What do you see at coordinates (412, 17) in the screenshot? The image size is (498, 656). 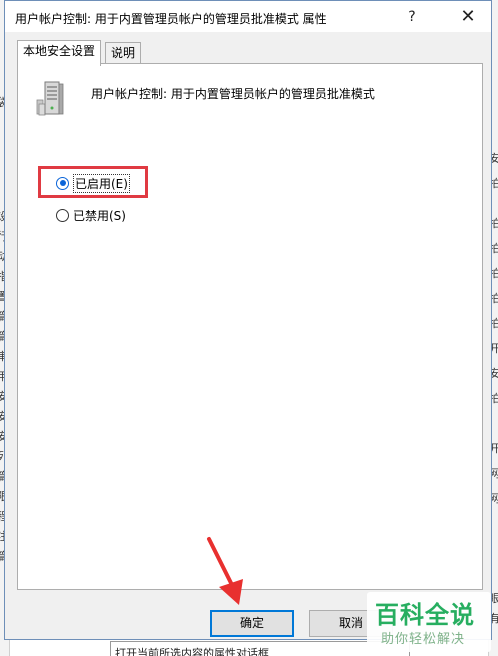 I see `help-button: ?` at bounding box center [412, 17].